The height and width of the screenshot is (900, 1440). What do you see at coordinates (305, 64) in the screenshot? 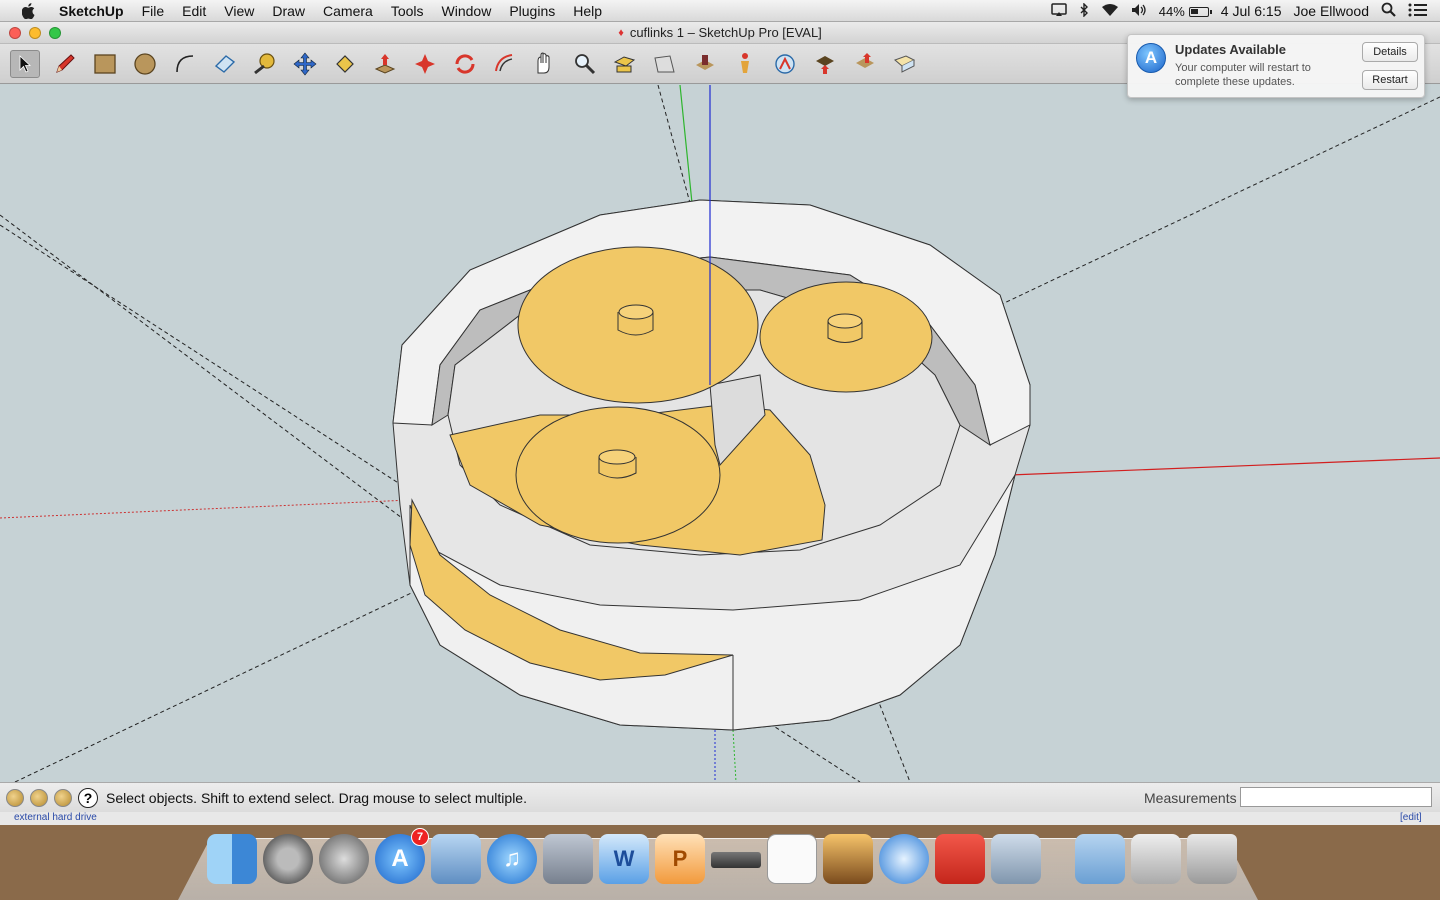
I see `move-tool` at bounding box center [305, 64].